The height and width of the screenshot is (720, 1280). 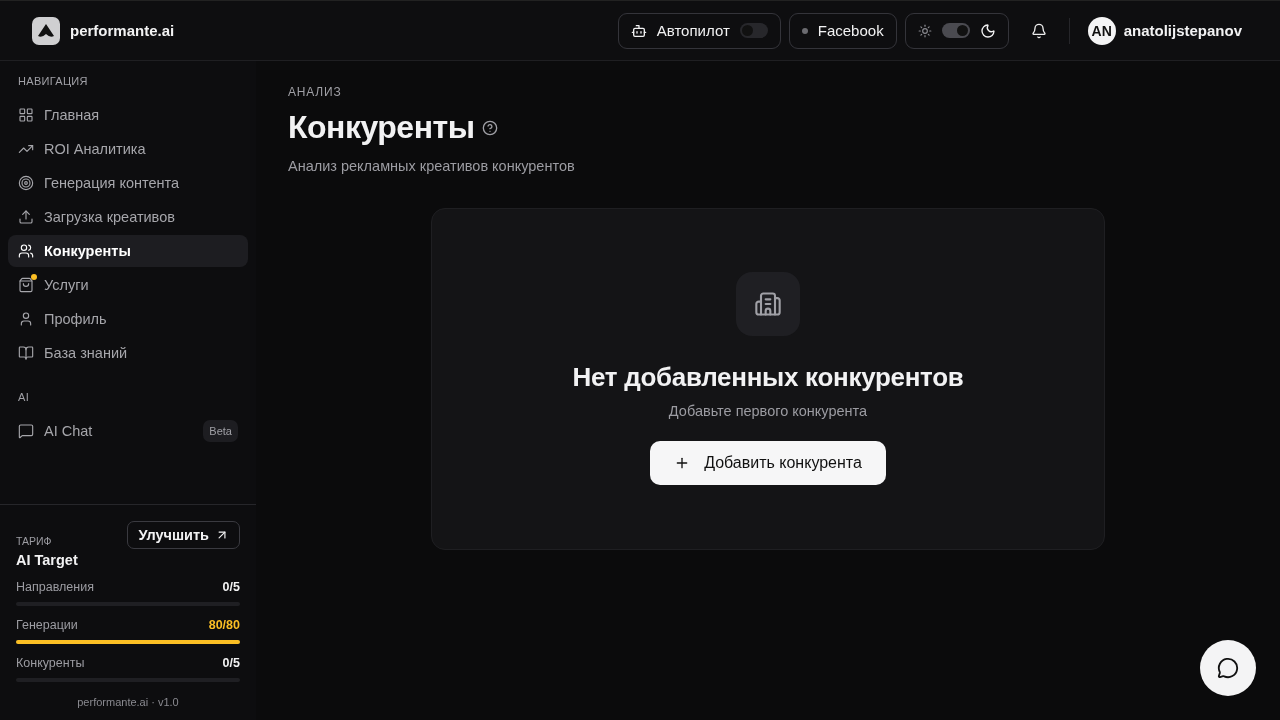 What do you see at coordinates (220, 431) in the screenshot?
I see `beta-badge: Beta` at bounding box center [220, 431].